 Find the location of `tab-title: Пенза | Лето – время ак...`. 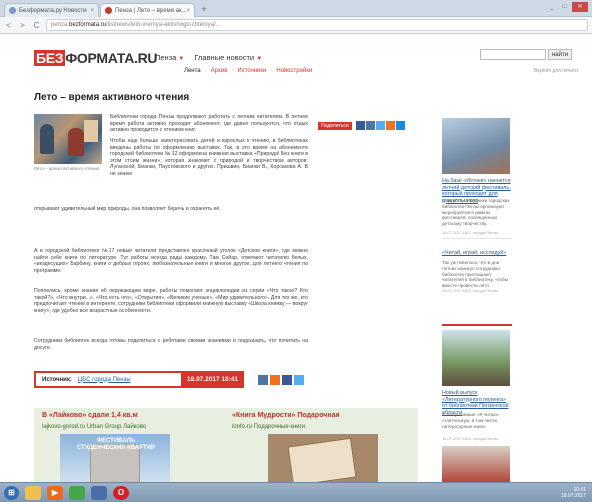

tab-title: Пенза | Лето – время ак... is located at coordinates (151, 10).